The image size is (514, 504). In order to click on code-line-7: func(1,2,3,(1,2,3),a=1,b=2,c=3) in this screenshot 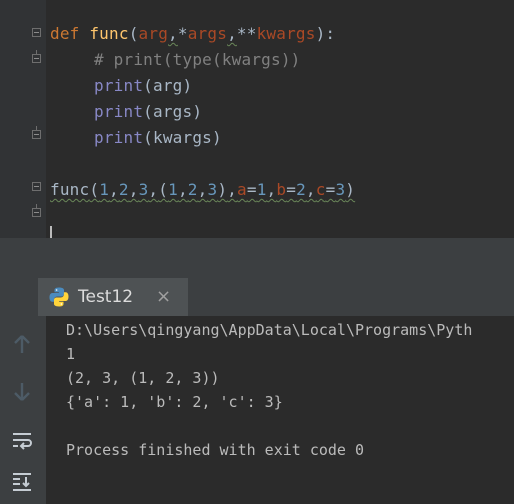, I will do `click(202, 190)`.